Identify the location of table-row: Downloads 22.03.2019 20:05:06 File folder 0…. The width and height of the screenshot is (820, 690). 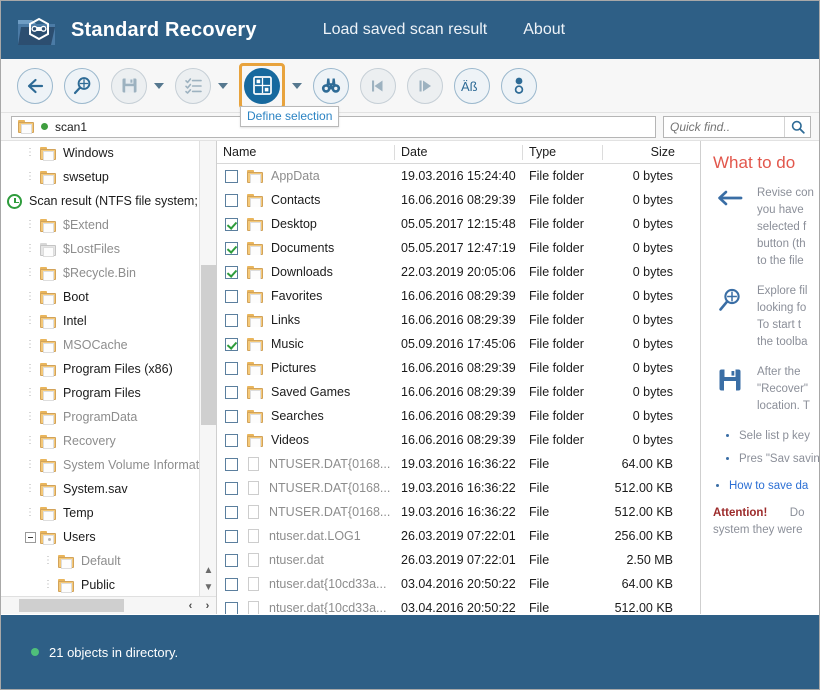
(458, 272).